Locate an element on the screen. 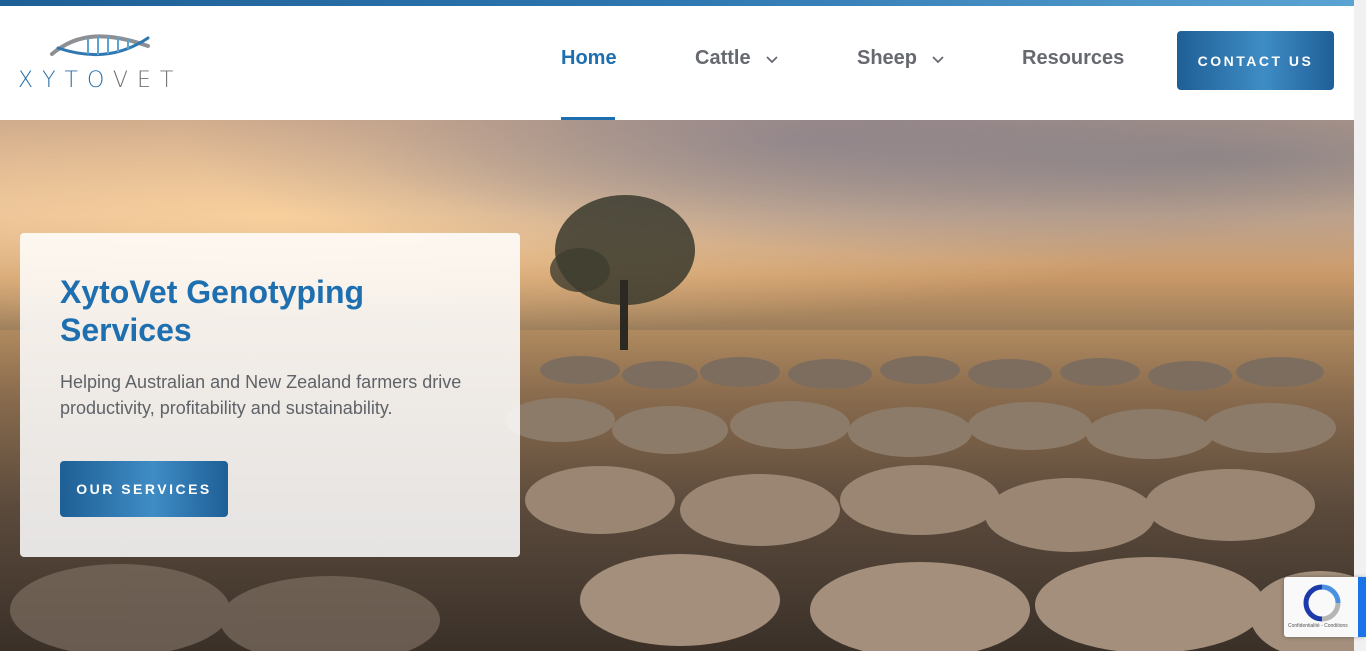 Image resolution: width=1366 pixels, height=651 pixels. recaptcha-badge: Confidentialité - Conditions is located at coordinates (1325, 607).